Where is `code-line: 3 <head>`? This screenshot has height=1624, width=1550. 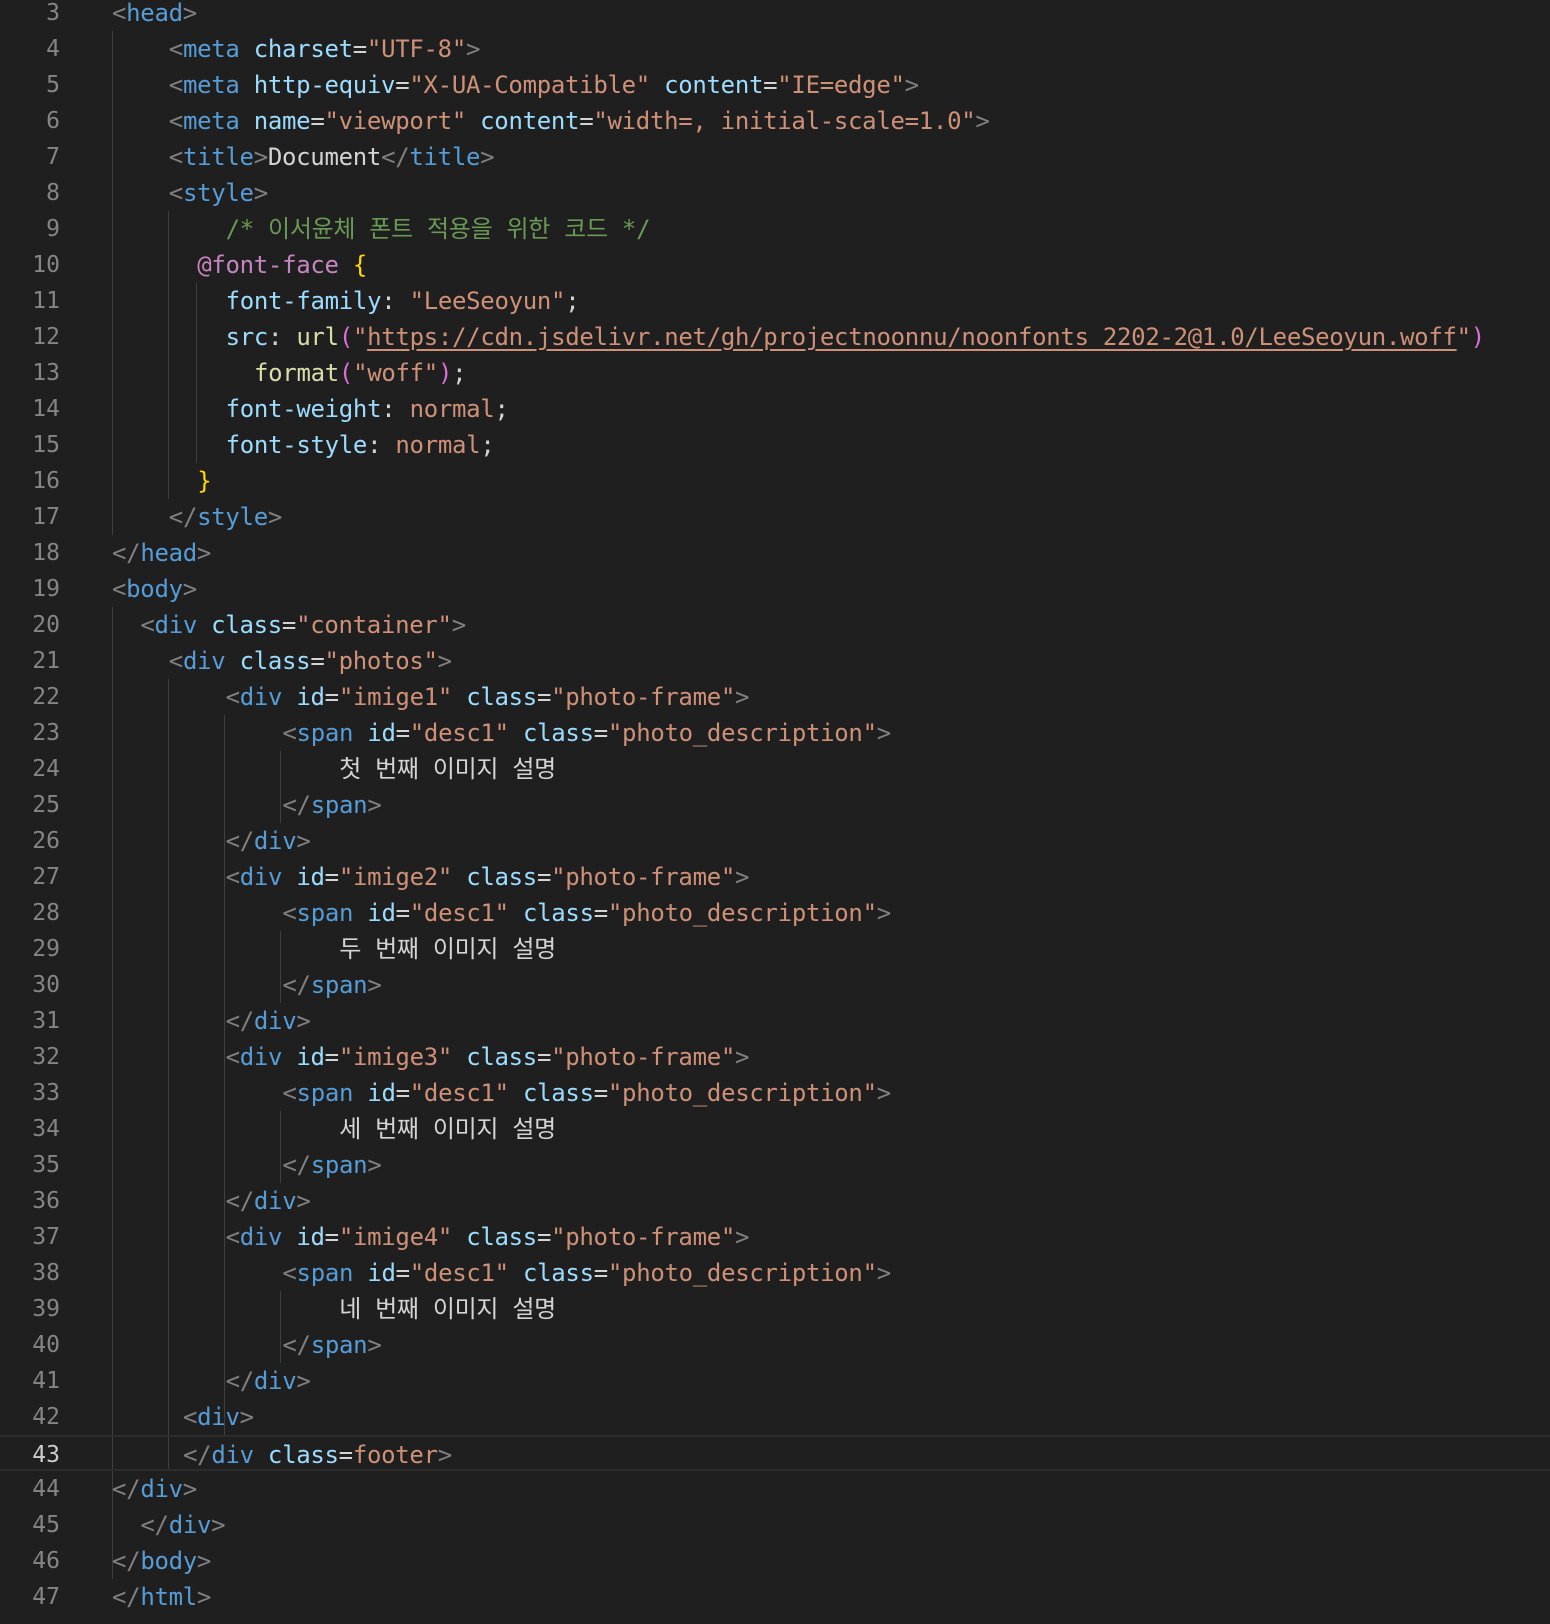
code-line: 3 <head> is located at coordinates (775, 15).